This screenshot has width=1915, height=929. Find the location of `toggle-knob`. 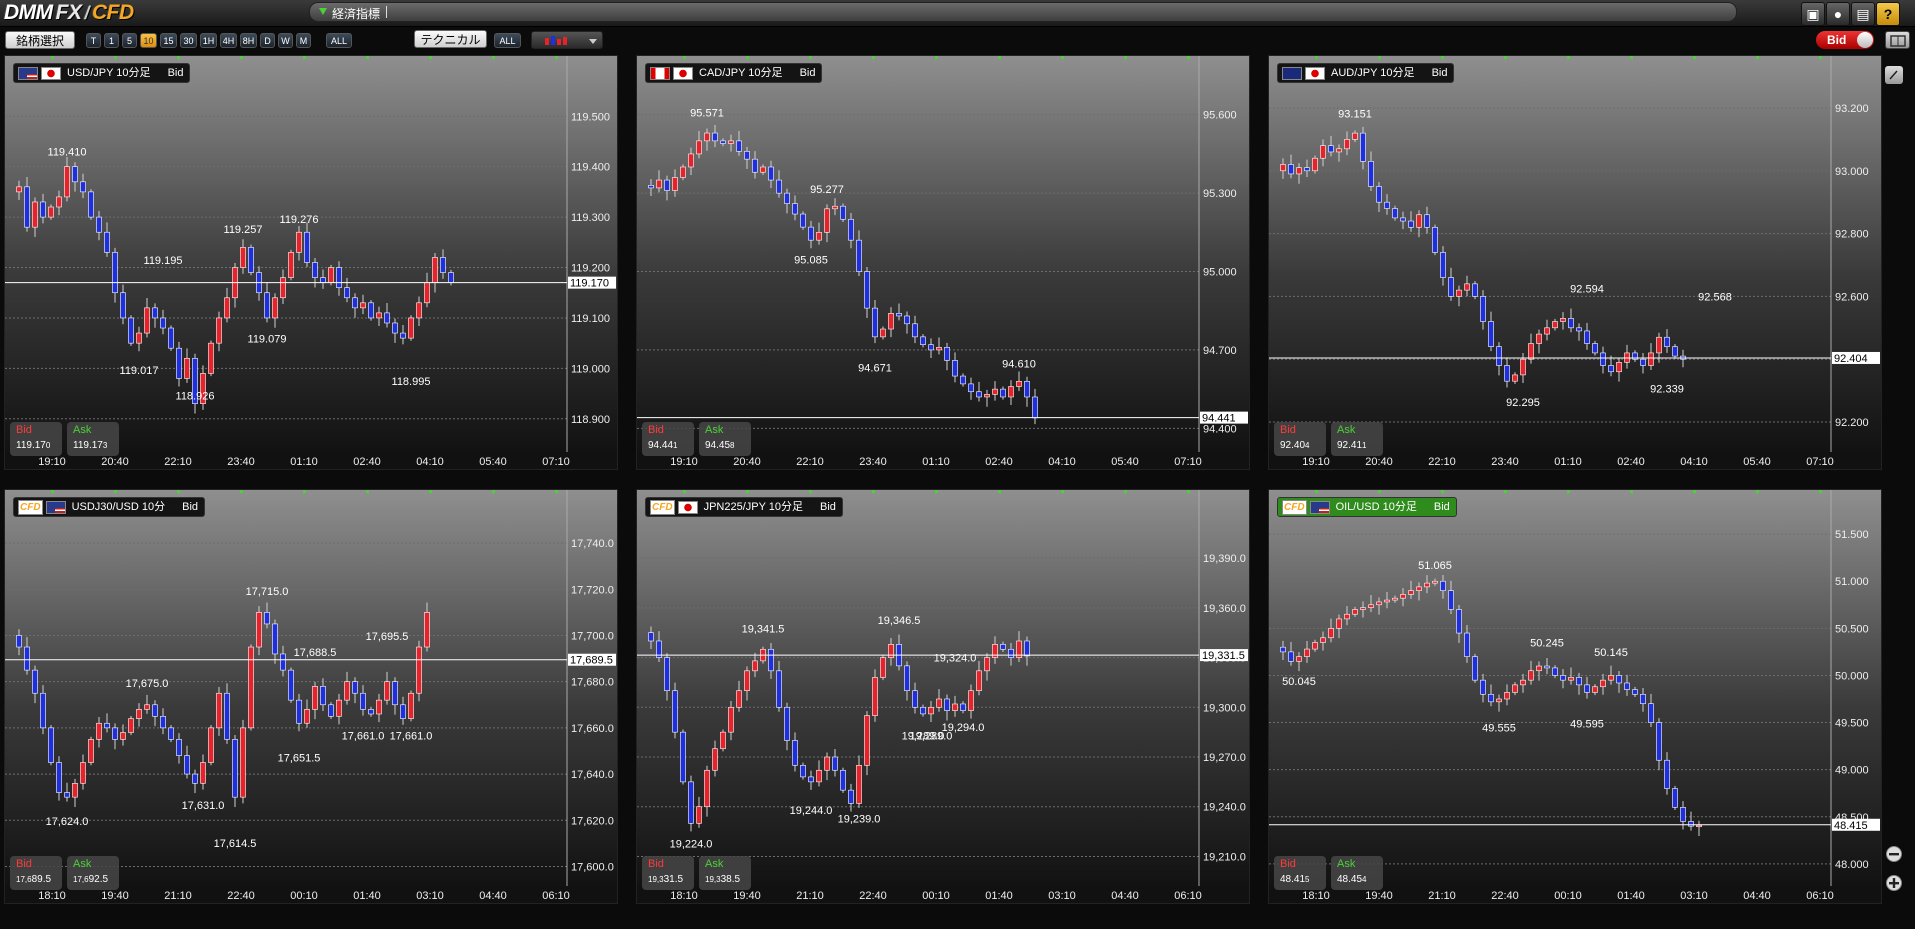

toggle-knob is located at coordinates (1865, 40).